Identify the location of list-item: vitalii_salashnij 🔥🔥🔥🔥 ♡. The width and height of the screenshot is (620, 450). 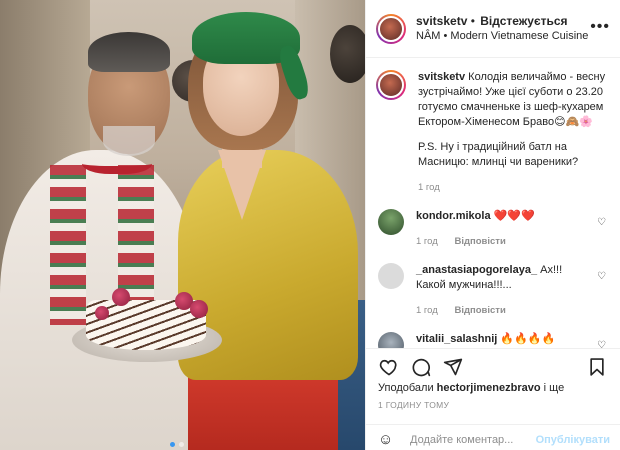
(493, 333).